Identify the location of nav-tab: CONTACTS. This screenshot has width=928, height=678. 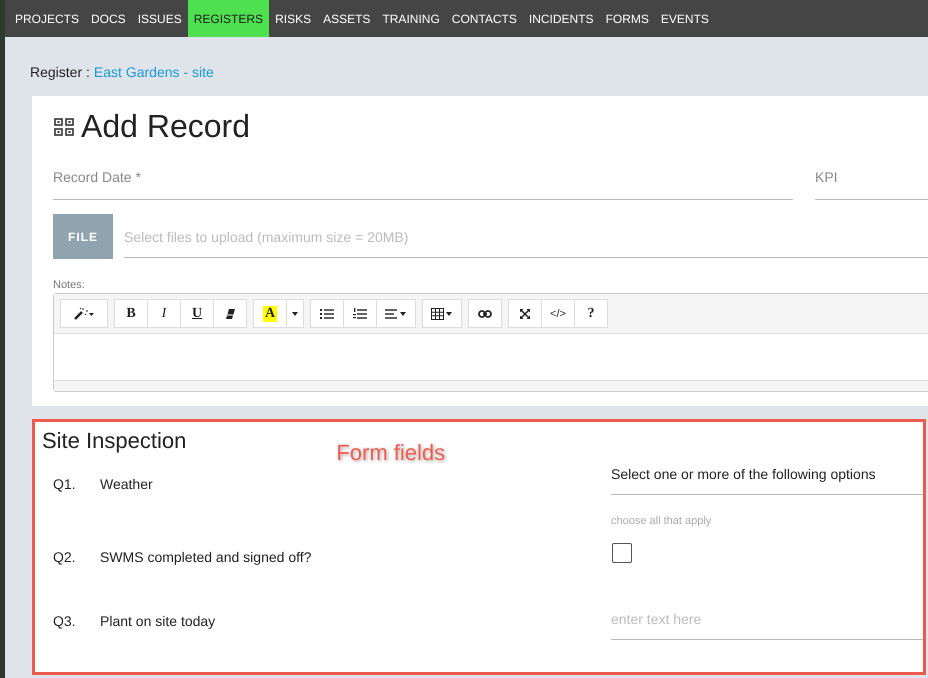
(484, 18).